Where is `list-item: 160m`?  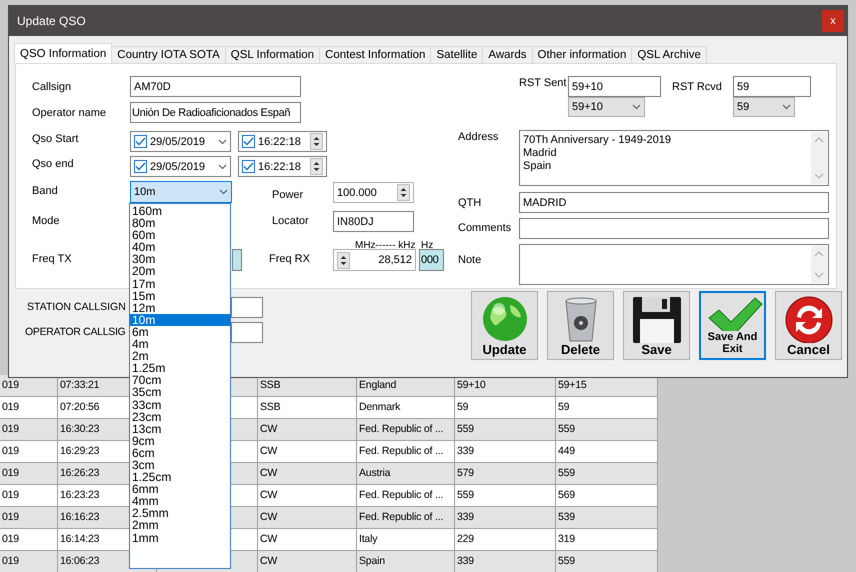
list-item: 160m is located at coordinates (180, 211).